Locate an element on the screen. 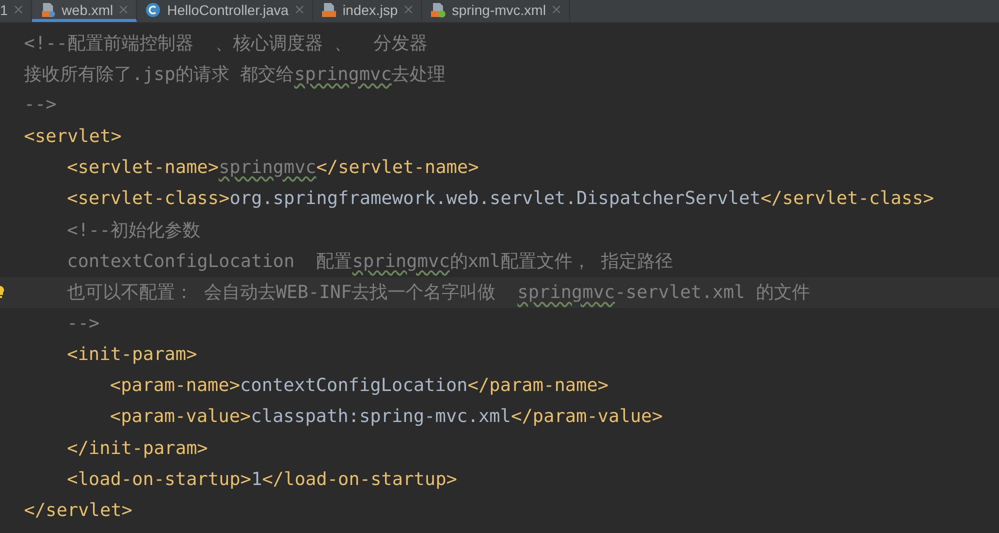 This screenshot has height=533, width=999. file-tab: spring-mvc.xml is located at coordinates (496, 11).